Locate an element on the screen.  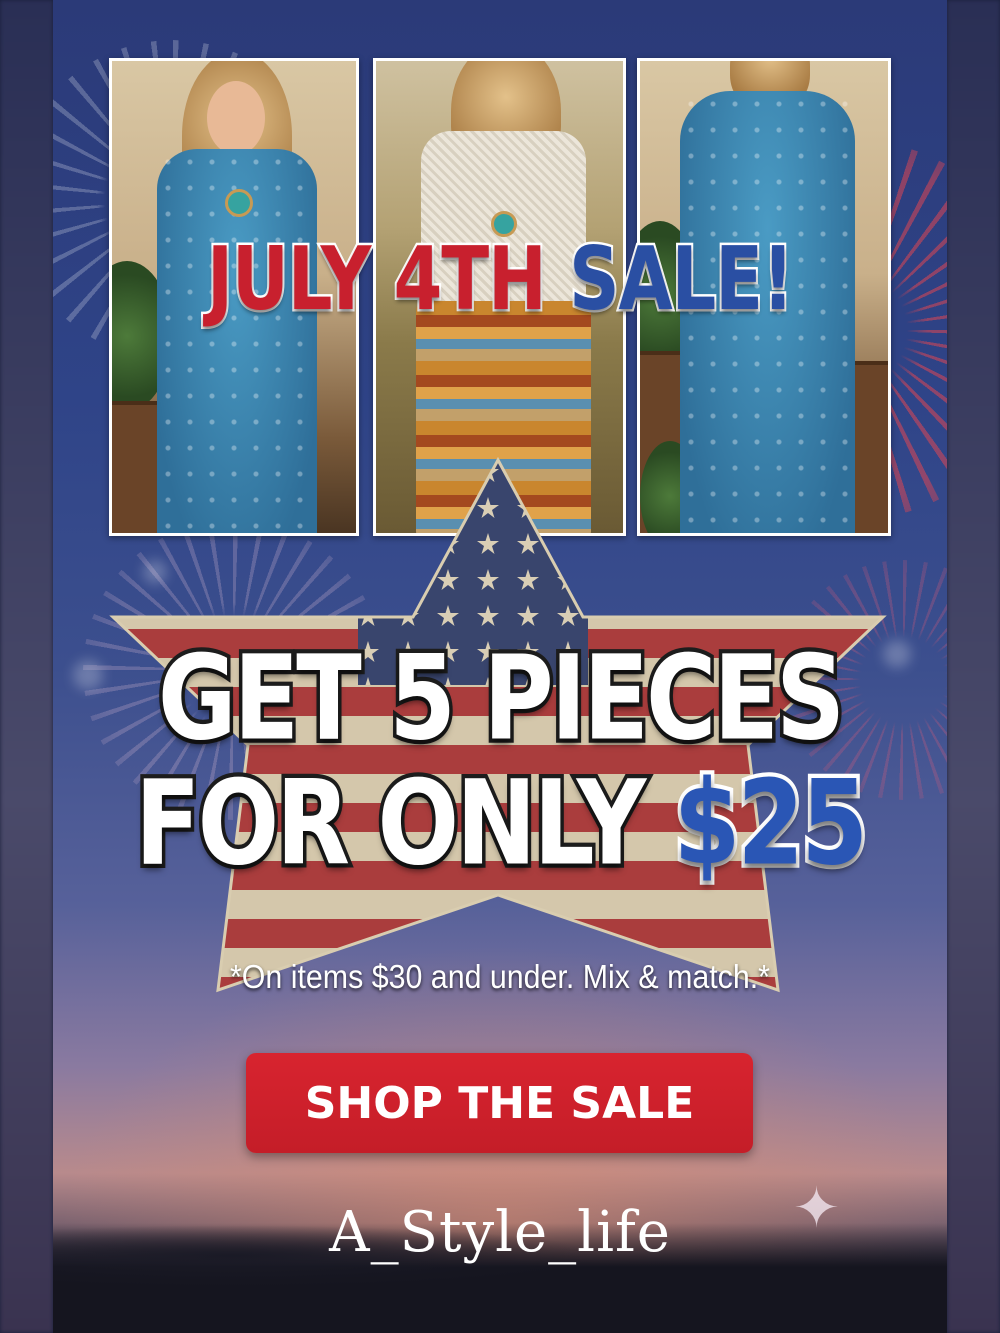
blurred-side-right is located at coordinates (973, 666).